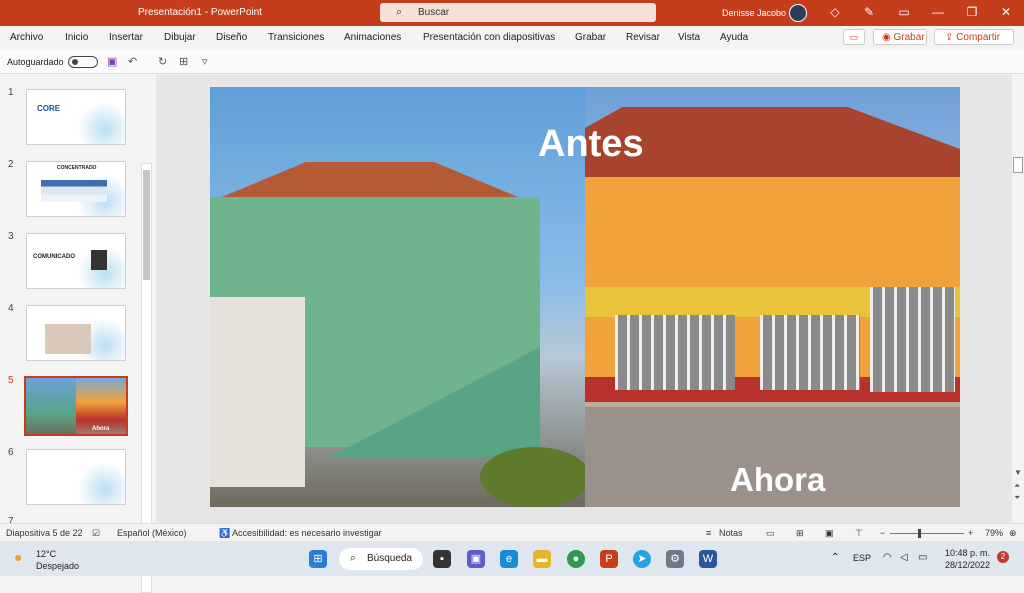 Image resolution: width=1024 pixels, height=593 pixels. Describe the element at coordinates (927, 533) in the screenshot. I see `zoom-slider` at that location.